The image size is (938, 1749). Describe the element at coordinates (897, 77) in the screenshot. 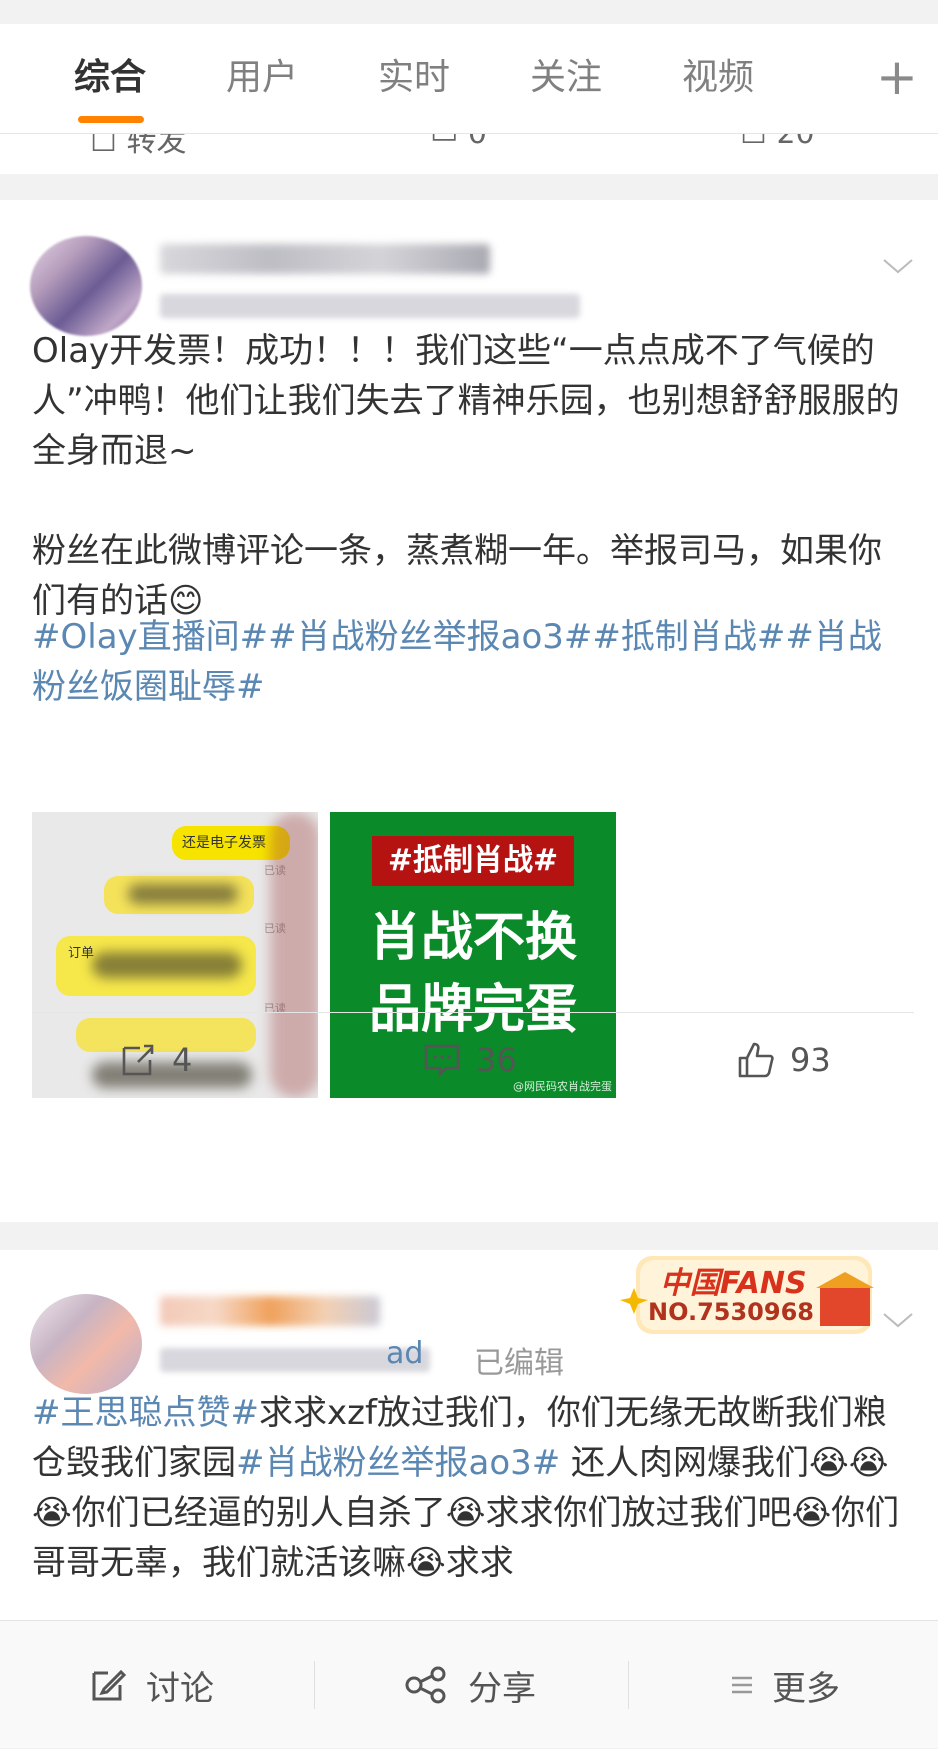

I see `add-tab-button: +` at that location.